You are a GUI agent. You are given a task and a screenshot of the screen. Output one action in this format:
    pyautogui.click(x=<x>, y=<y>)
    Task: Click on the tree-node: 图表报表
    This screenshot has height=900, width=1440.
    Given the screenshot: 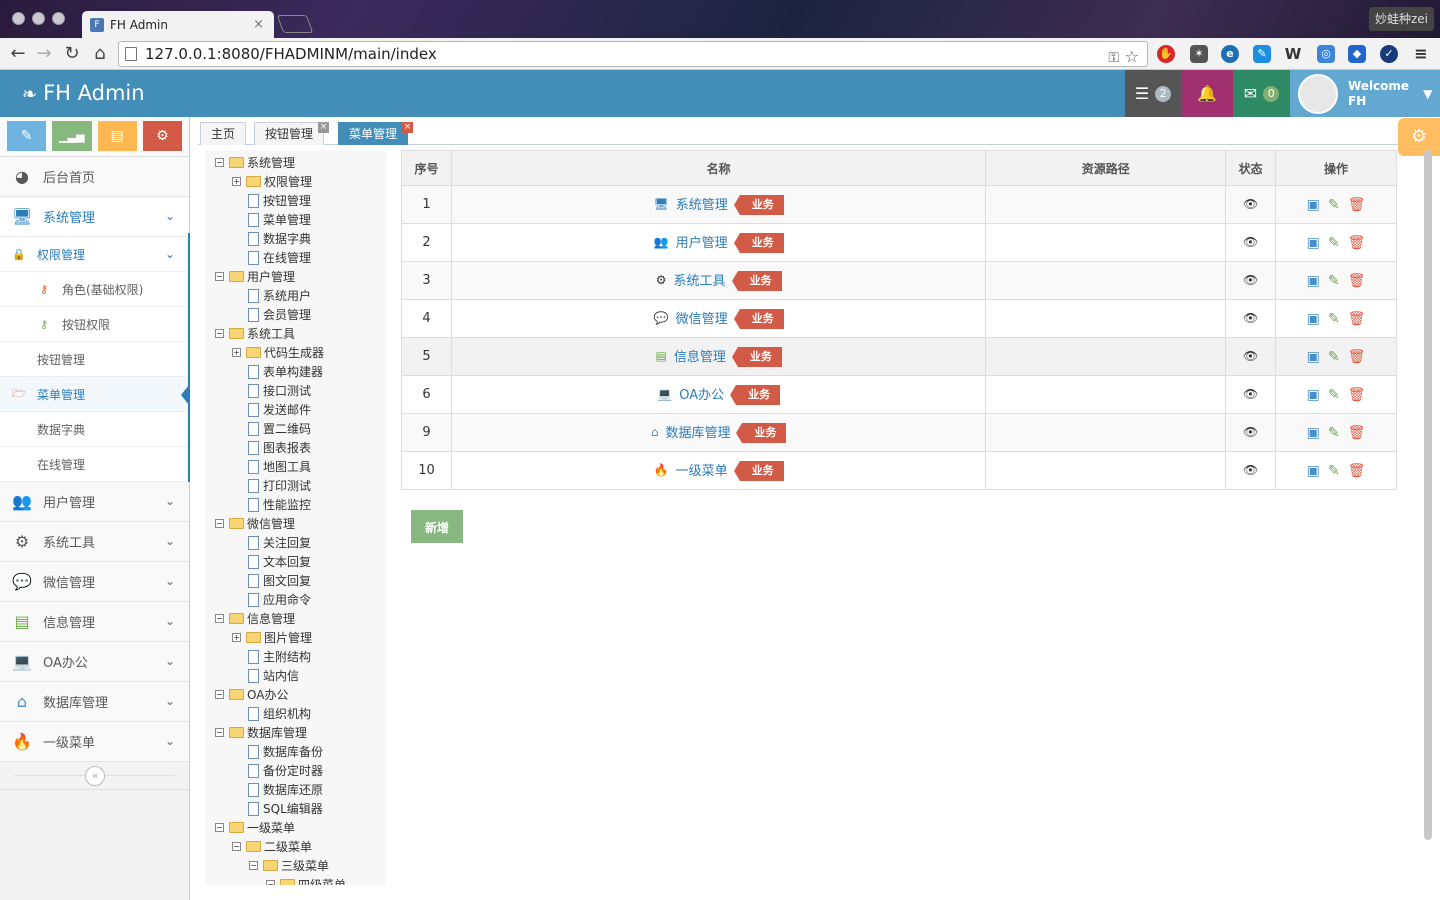 What is the action you would take?
    pyautogui.click(x=271, y=447)
    